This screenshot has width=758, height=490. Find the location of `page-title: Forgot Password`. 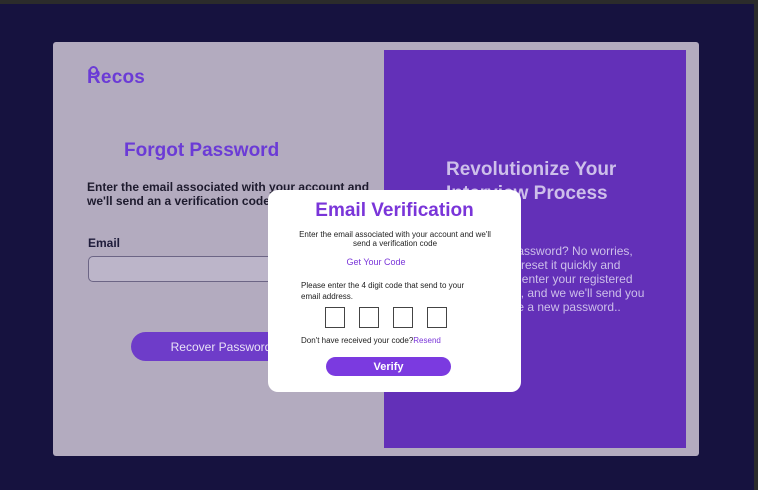

page-title: Forgot Password is located at coordinates (202, 150).